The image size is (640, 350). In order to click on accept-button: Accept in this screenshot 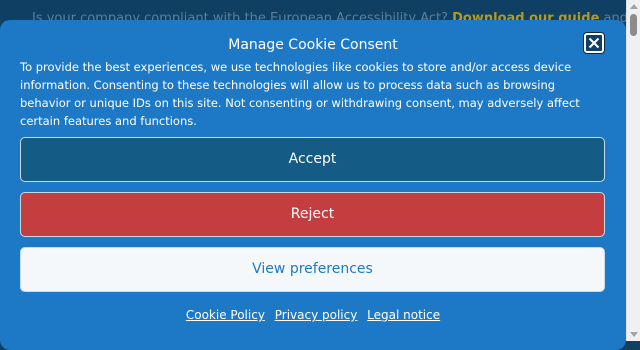, I will do `click(312, 159)`.